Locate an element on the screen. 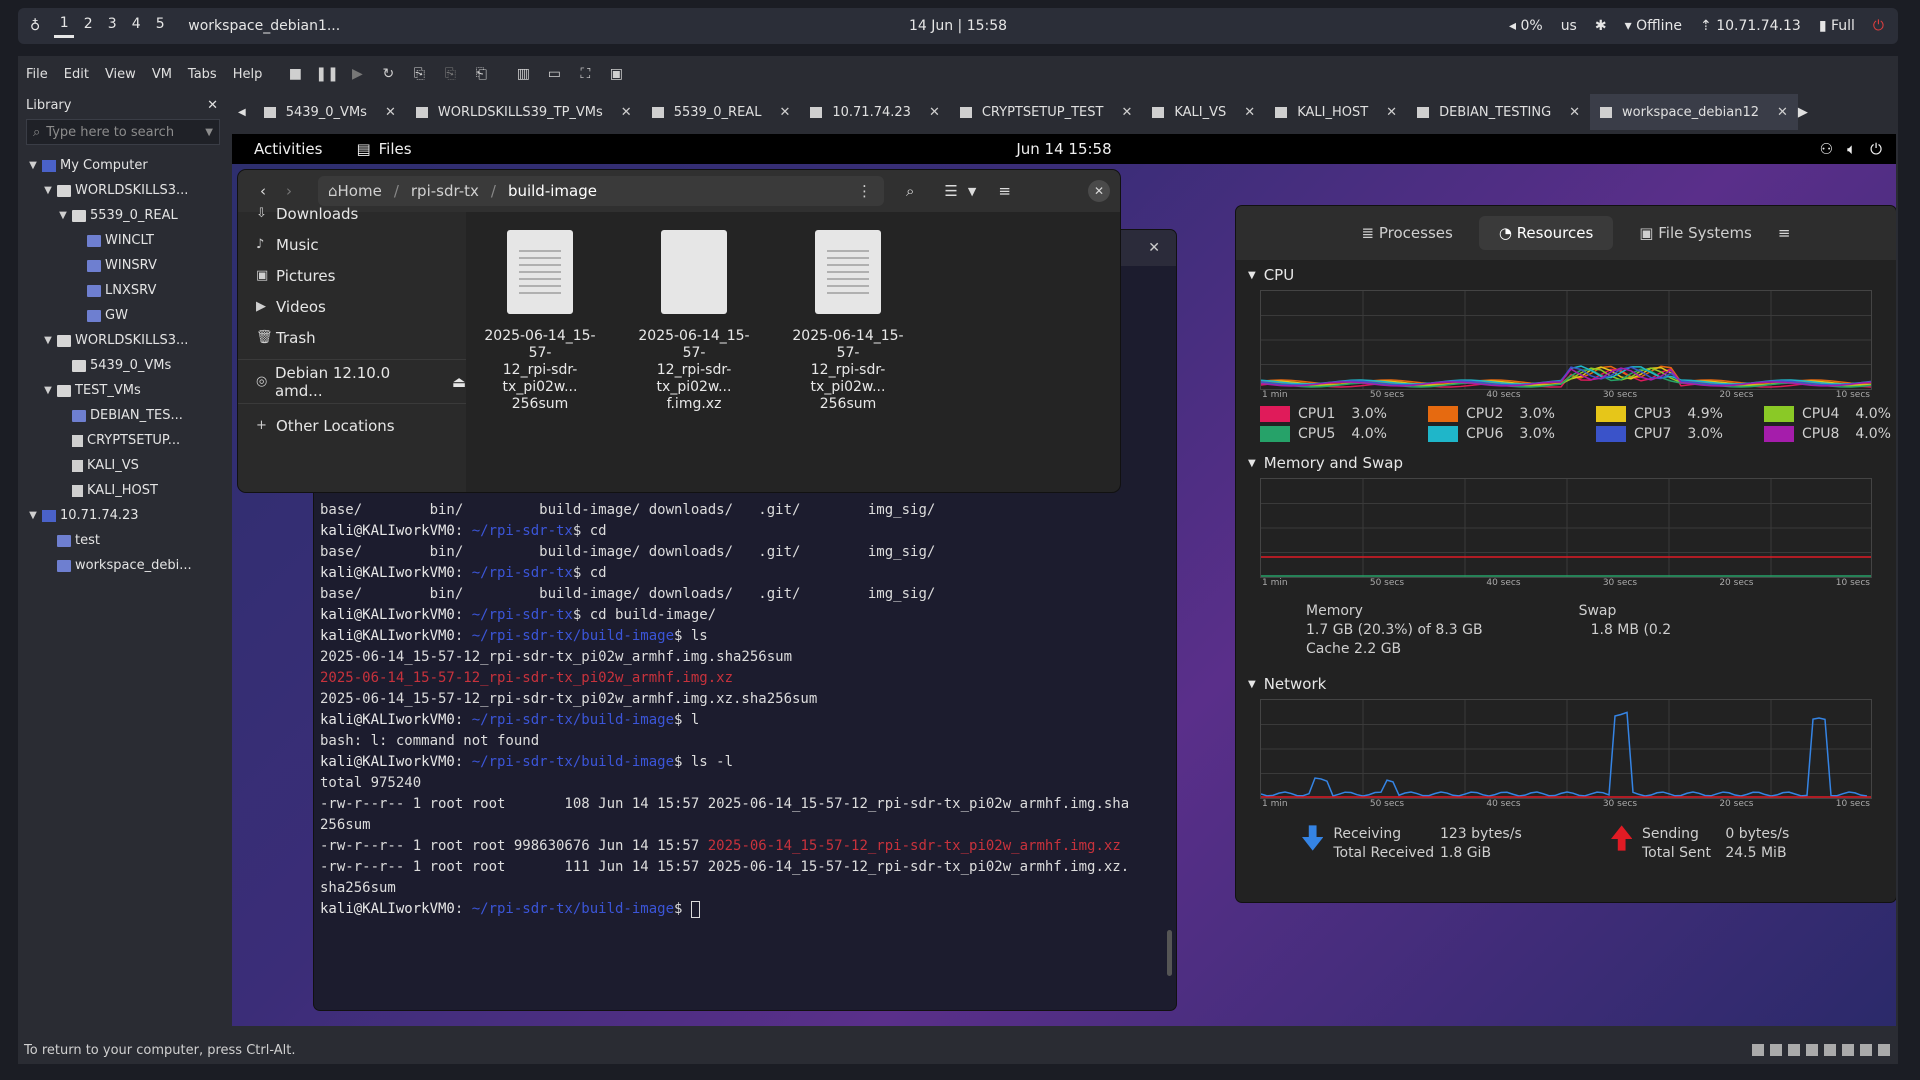 Image resolution: width=1920 pixels, height=1080 pixels. menu-file: File is located at coordinates (37, 74).